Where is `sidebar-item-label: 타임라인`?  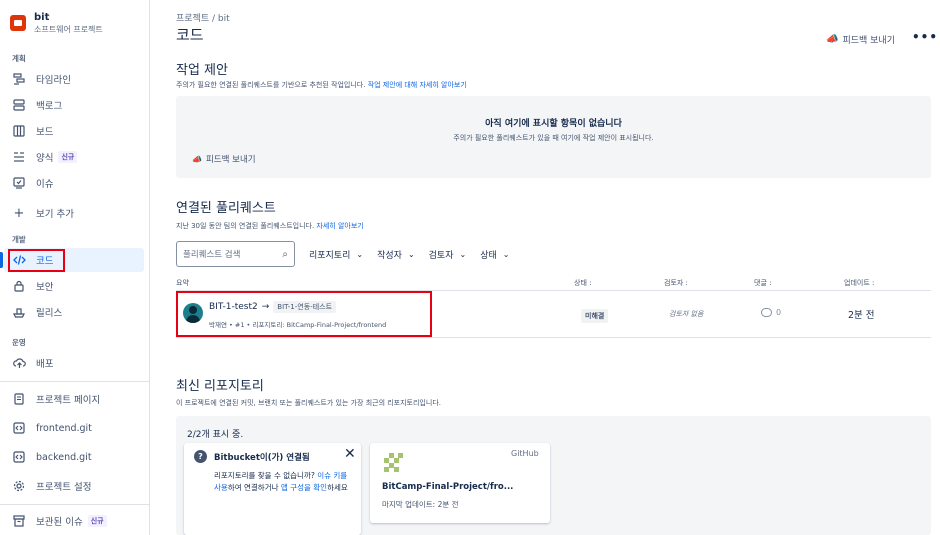 sidebar-item-label: 타임라인 is located at coordinates (53, 80).